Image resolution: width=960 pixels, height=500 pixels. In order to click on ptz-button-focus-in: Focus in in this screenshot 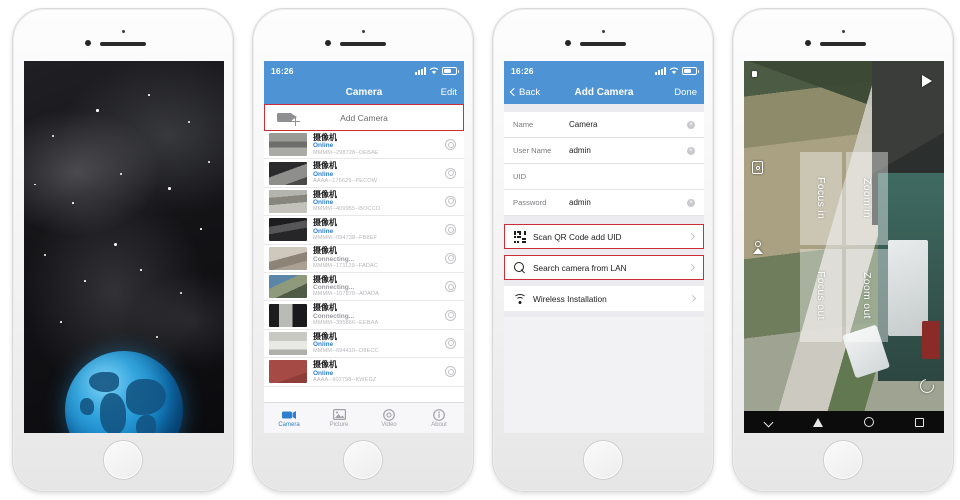, I will do `click(821, 198)`.